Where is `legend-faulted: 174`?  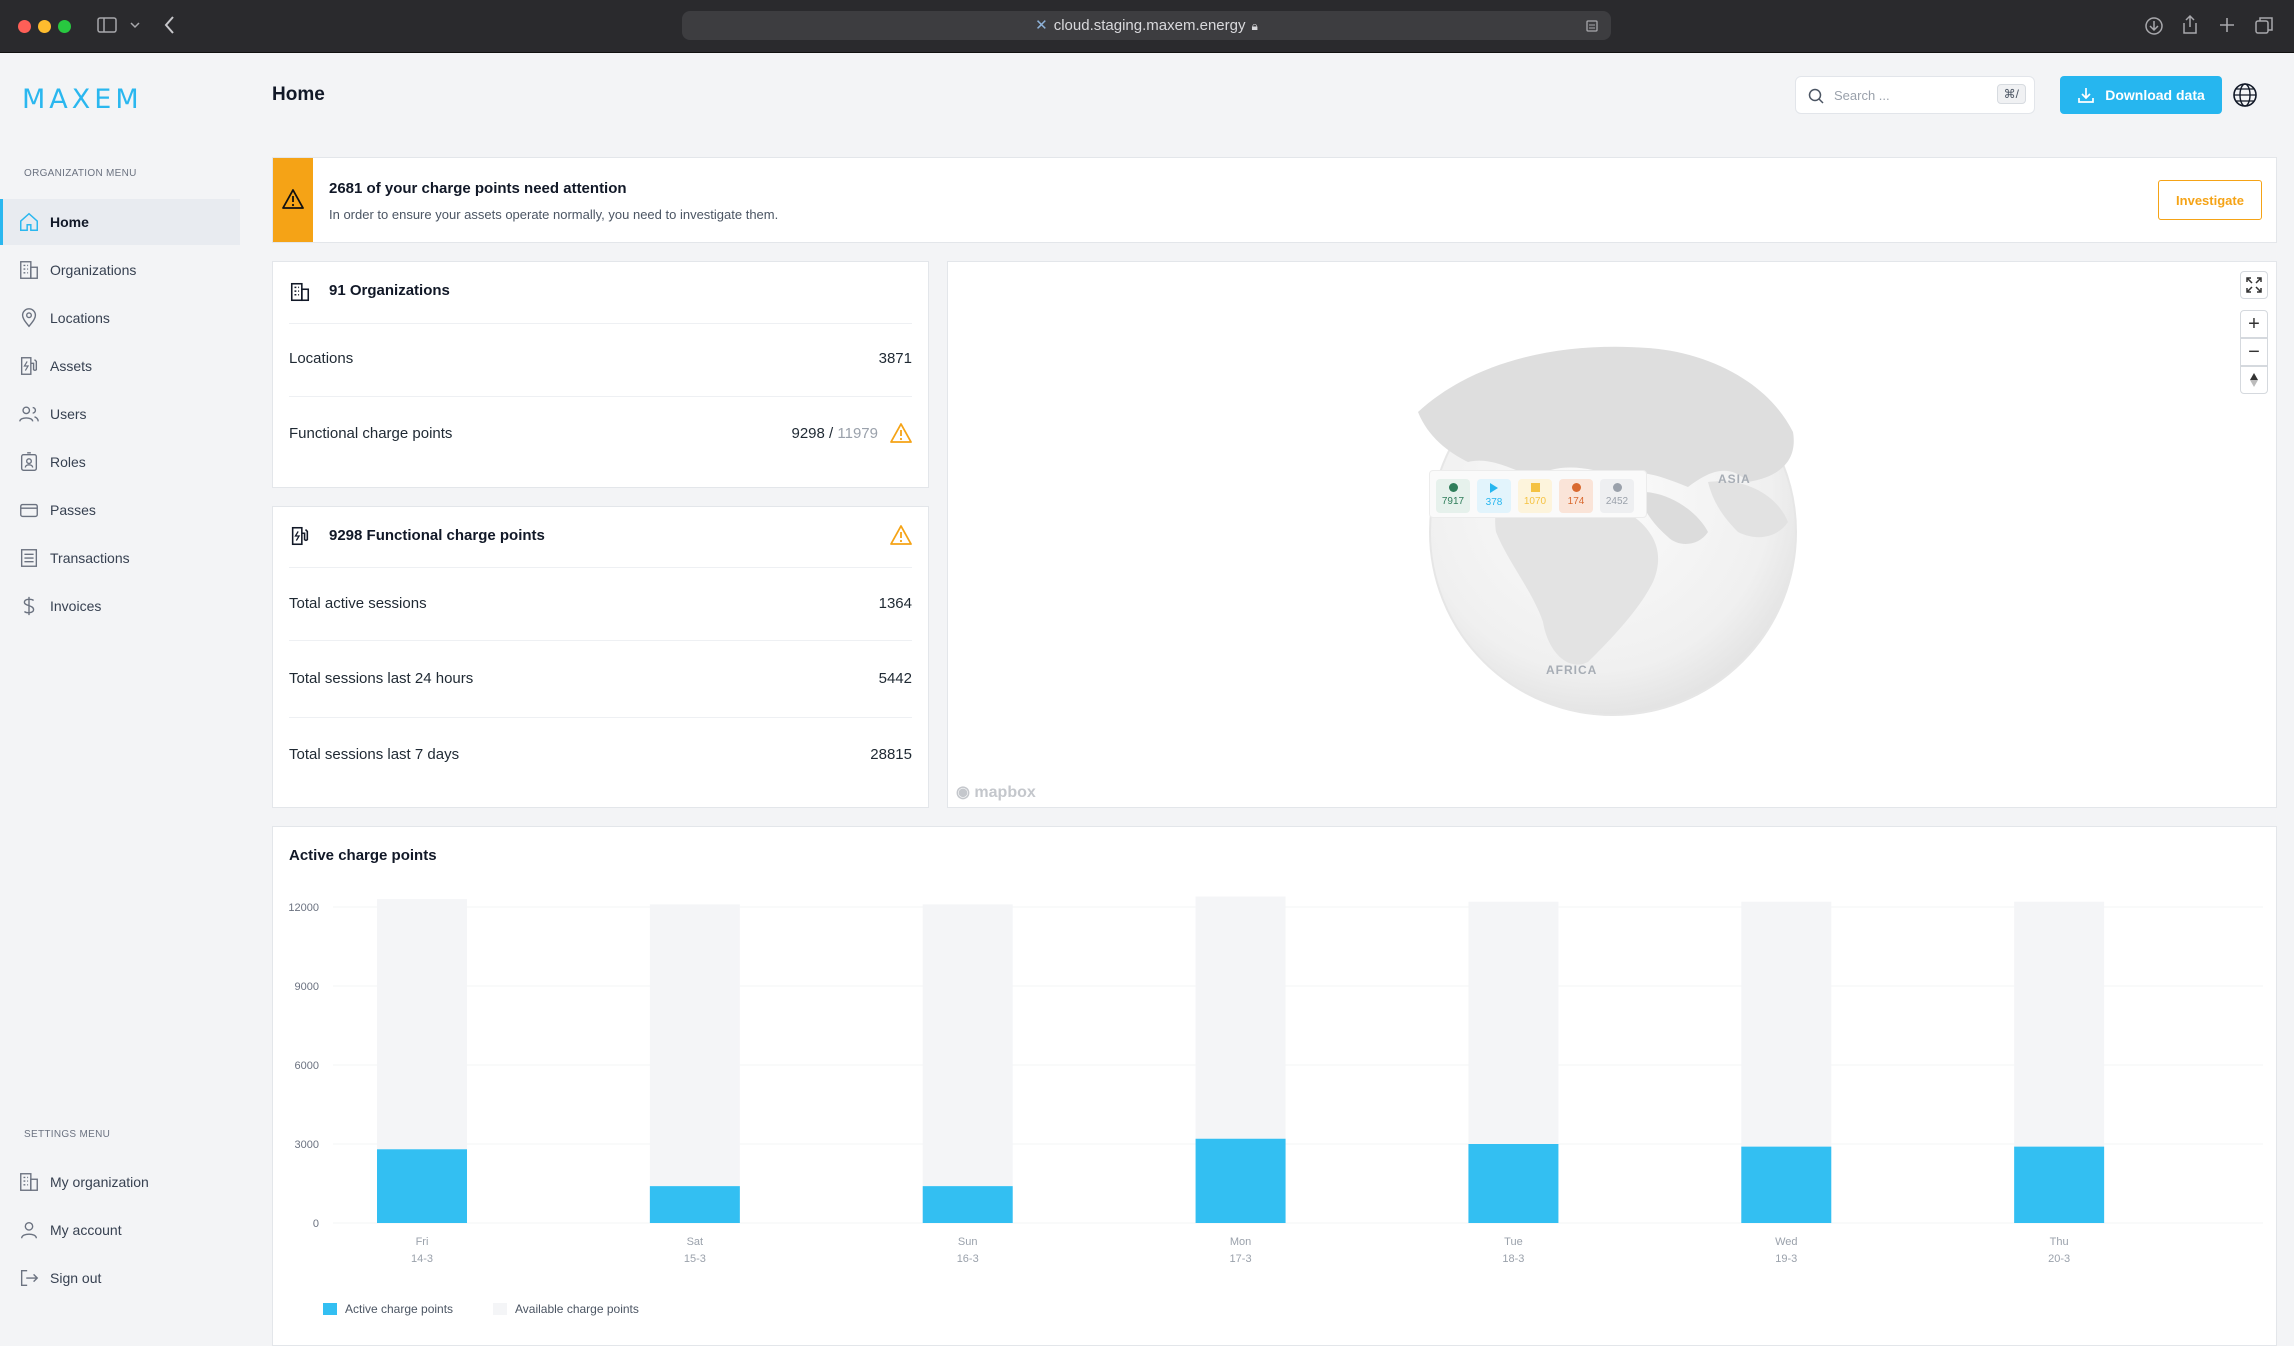
legend-faulted: 174 is located at coordinates (1576, 496).